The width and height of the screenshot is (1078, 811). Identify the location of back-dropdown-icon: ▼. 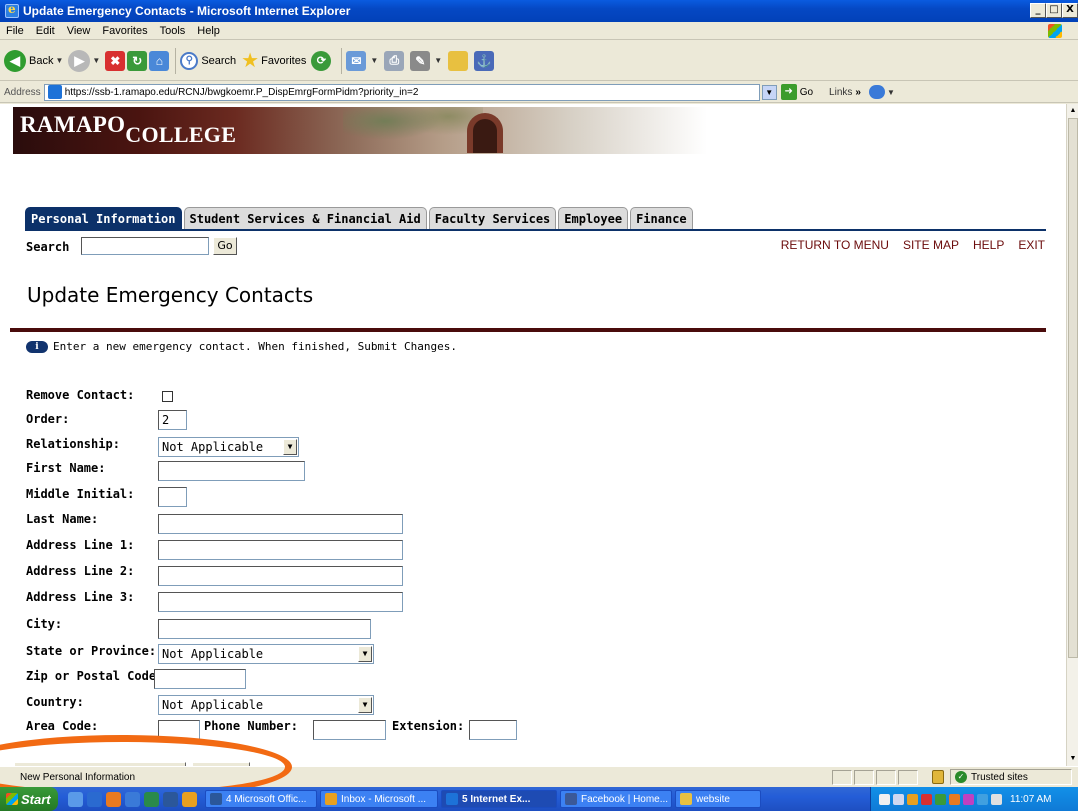
(59, 60).